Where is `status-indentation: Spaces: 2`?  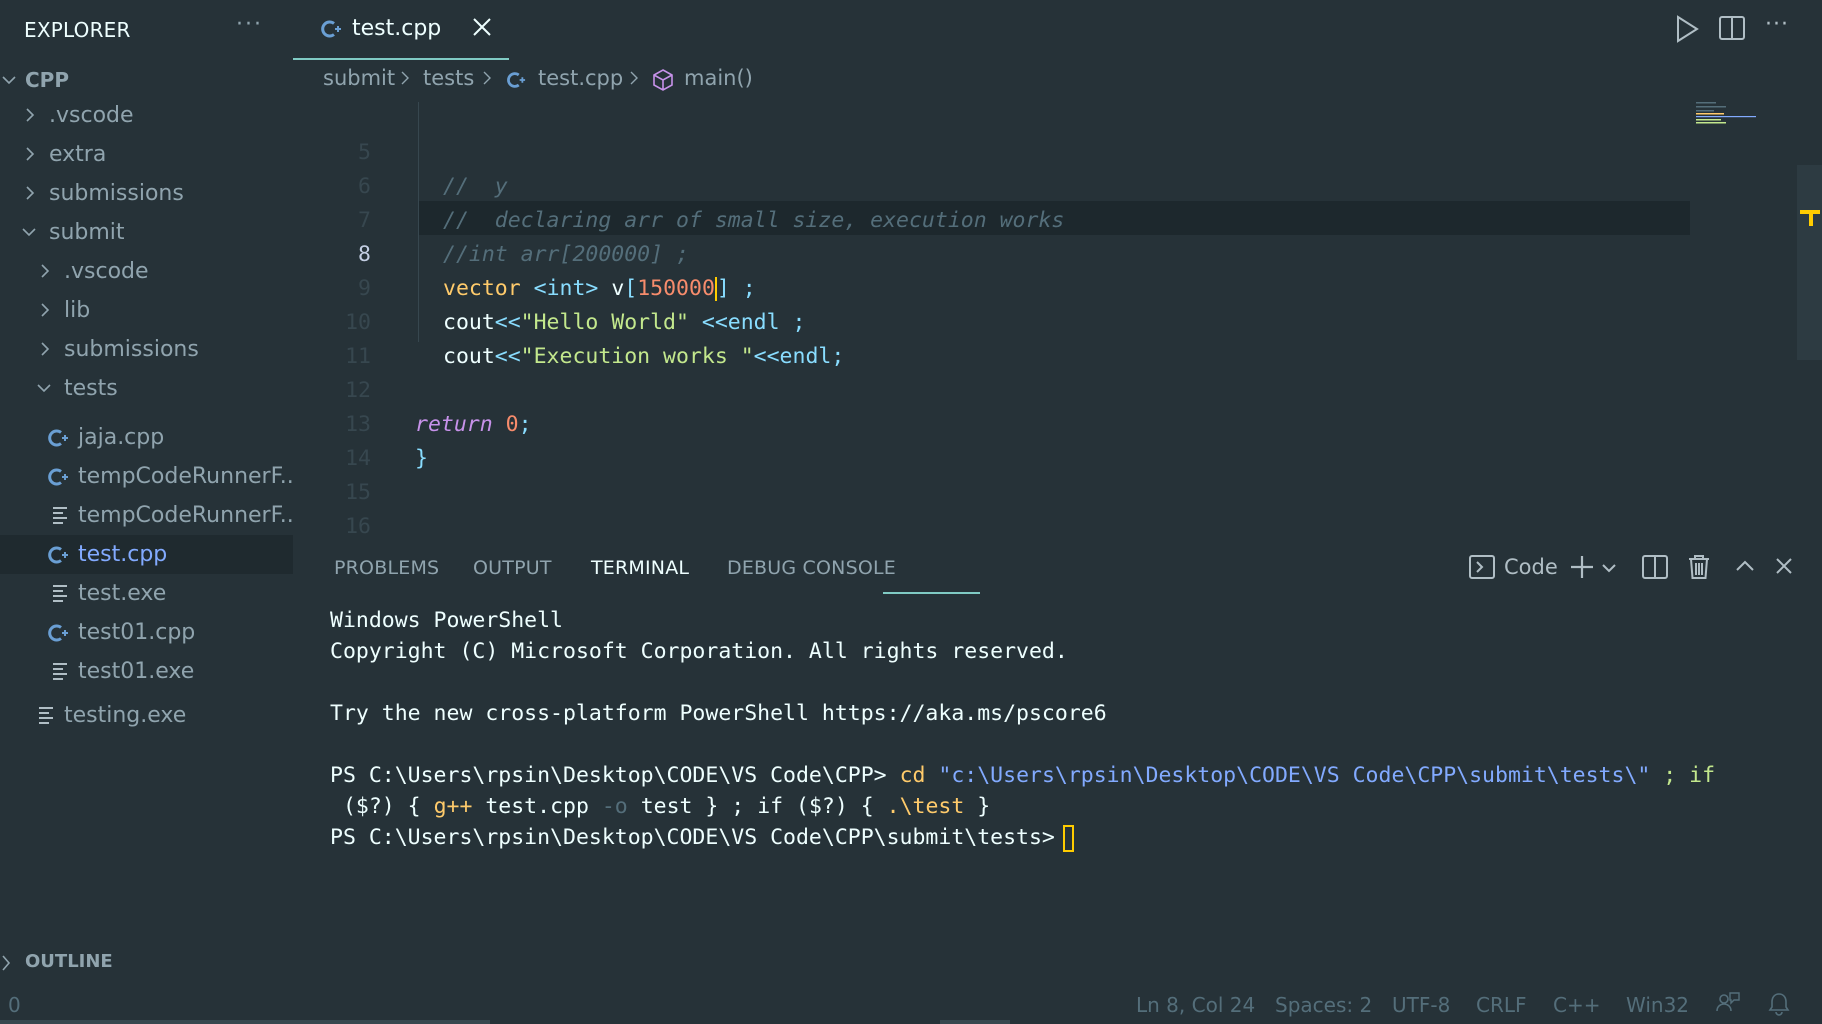
status-indentation: Spaces: 2 is located at coordinates (1323, 1005).